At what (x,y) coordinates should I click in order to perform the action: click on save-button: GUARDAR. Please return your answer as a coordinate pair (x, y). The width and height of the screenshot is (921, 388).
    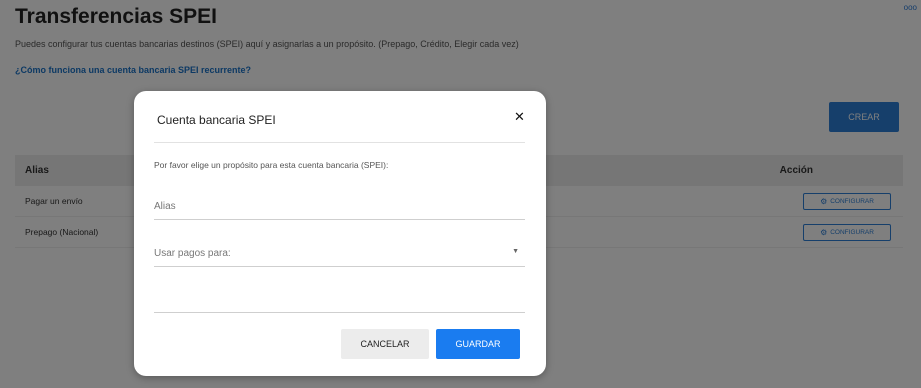
    Looking at the image, I should click on (478, 344).